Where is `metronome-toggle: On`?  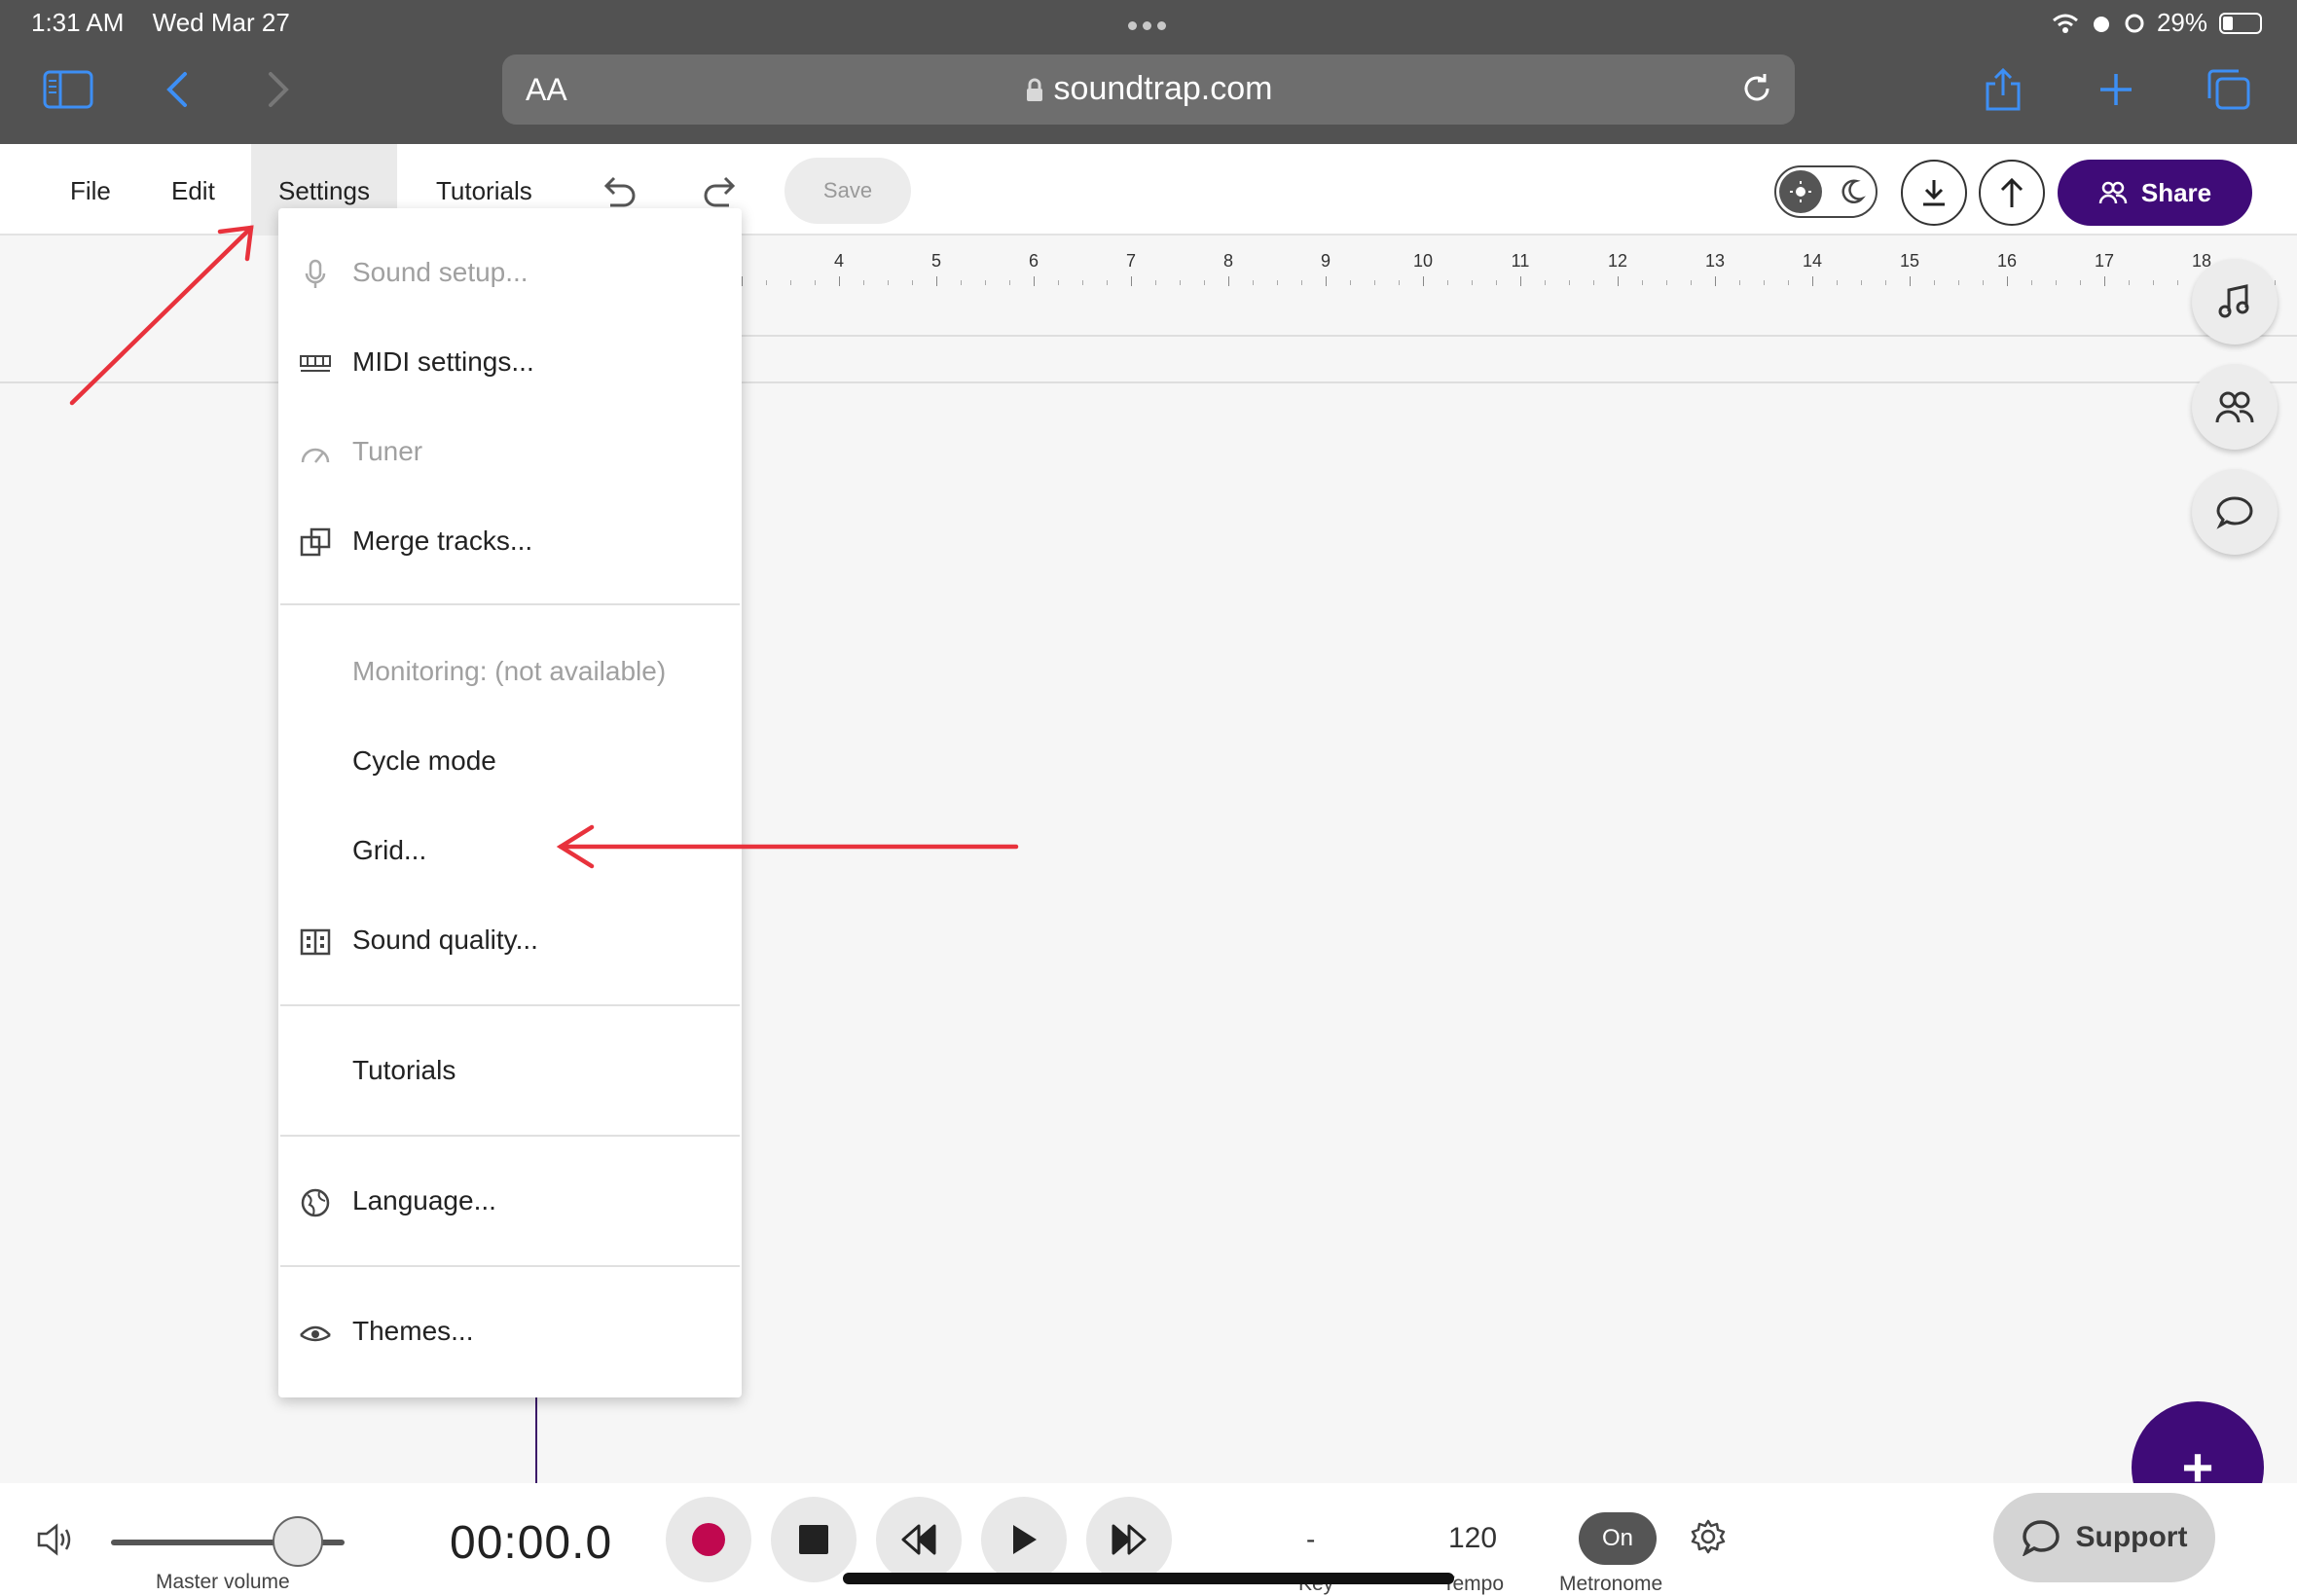 metronome-toggle: On is located at coordinates (1618, 1538).